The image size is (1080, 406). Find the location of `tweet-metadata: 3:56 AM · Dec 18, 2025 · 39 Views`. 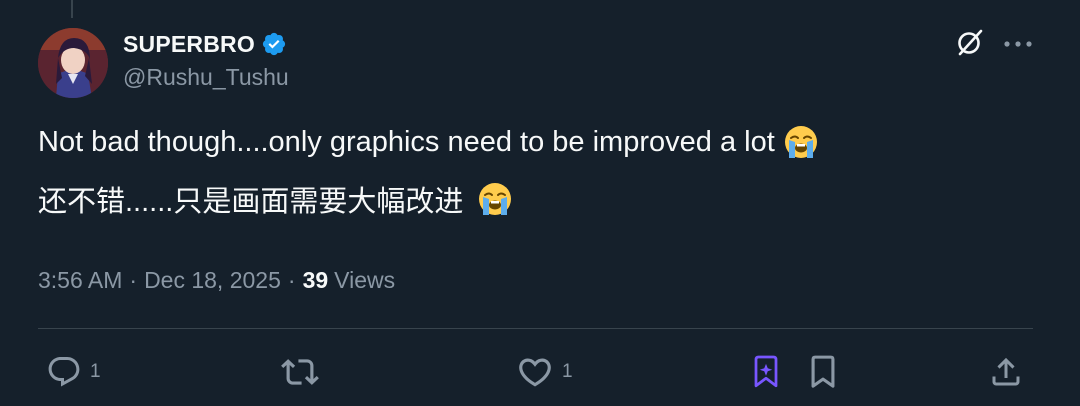

tweet-metadata: 3:56 AM · Dec 18, 2025 · 39 Views is located at coordinates (216, 280).